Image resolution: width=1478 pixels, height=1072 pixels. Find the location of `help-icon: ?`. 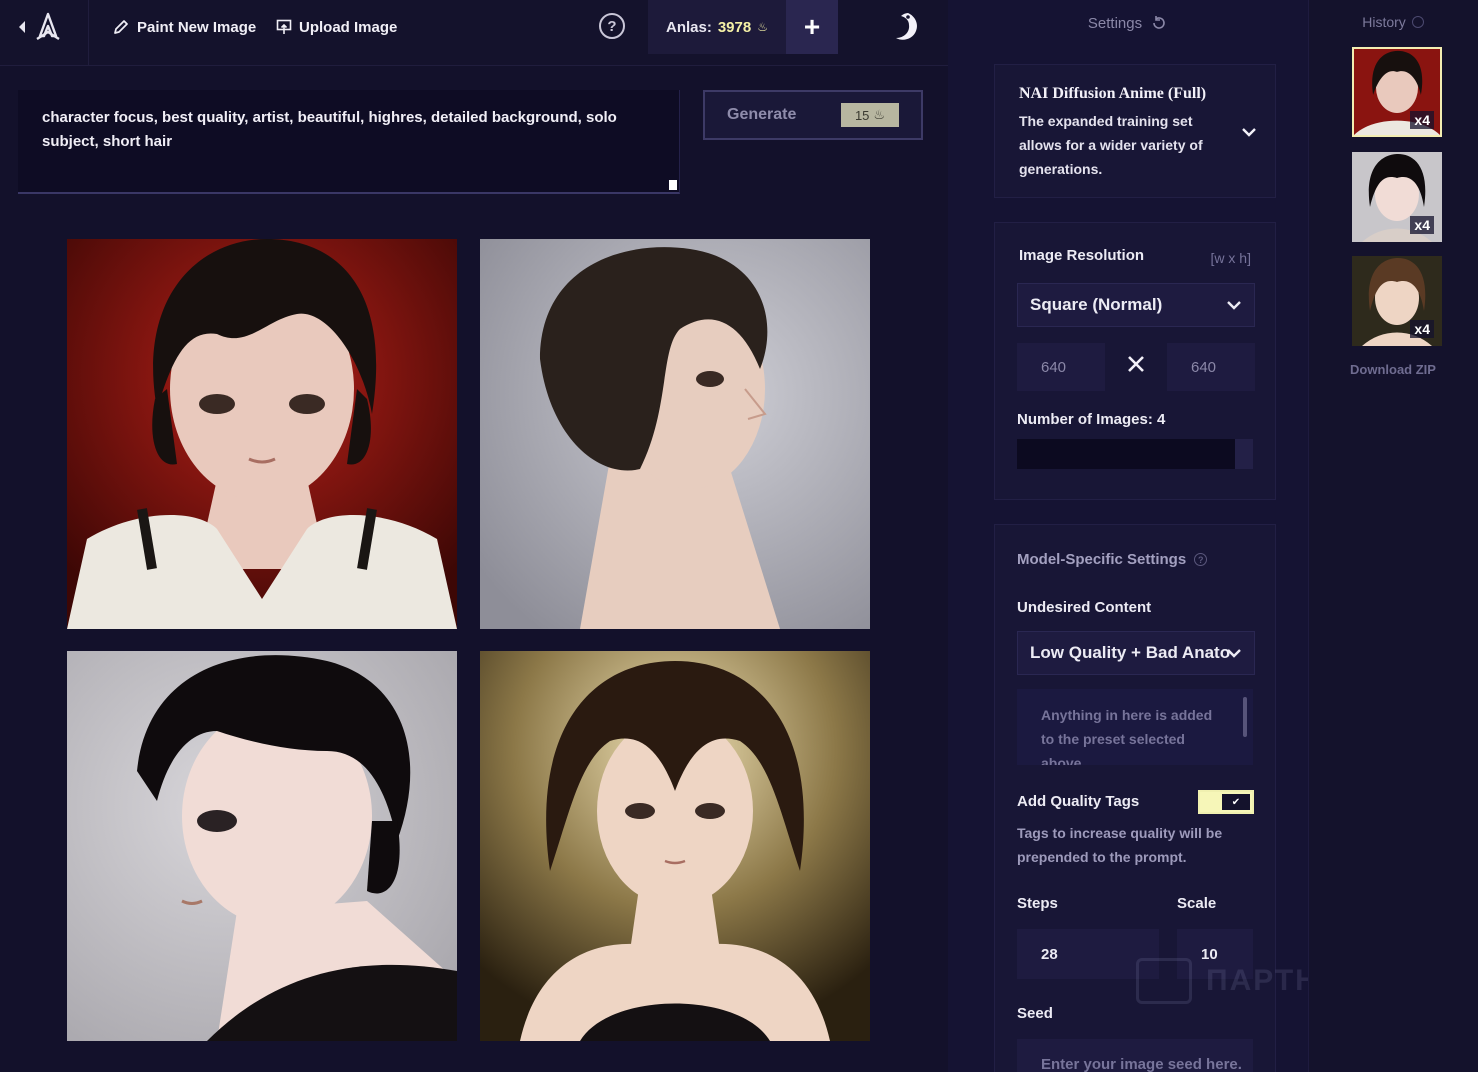

help-icon: ? is located at coordinates (612, 26).